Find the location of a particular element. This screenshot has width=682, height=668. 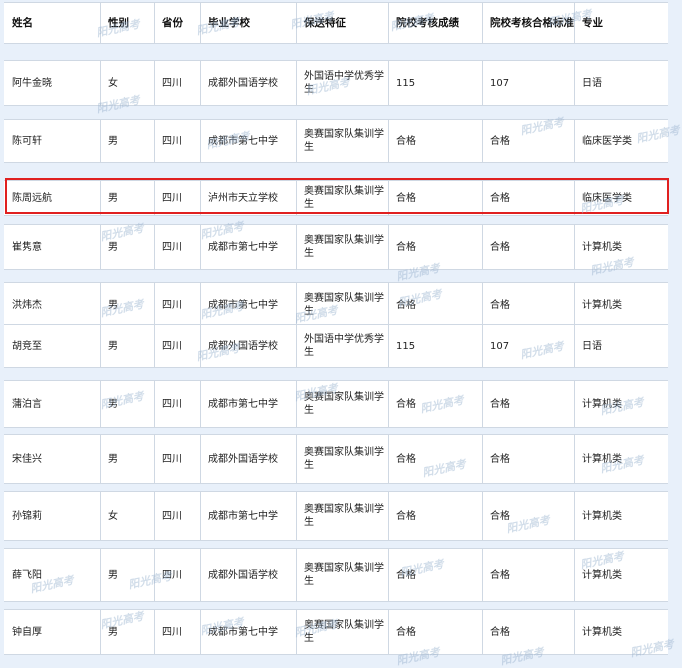

cell-name: 洪炜杰 is located at coordinates (27, 305).